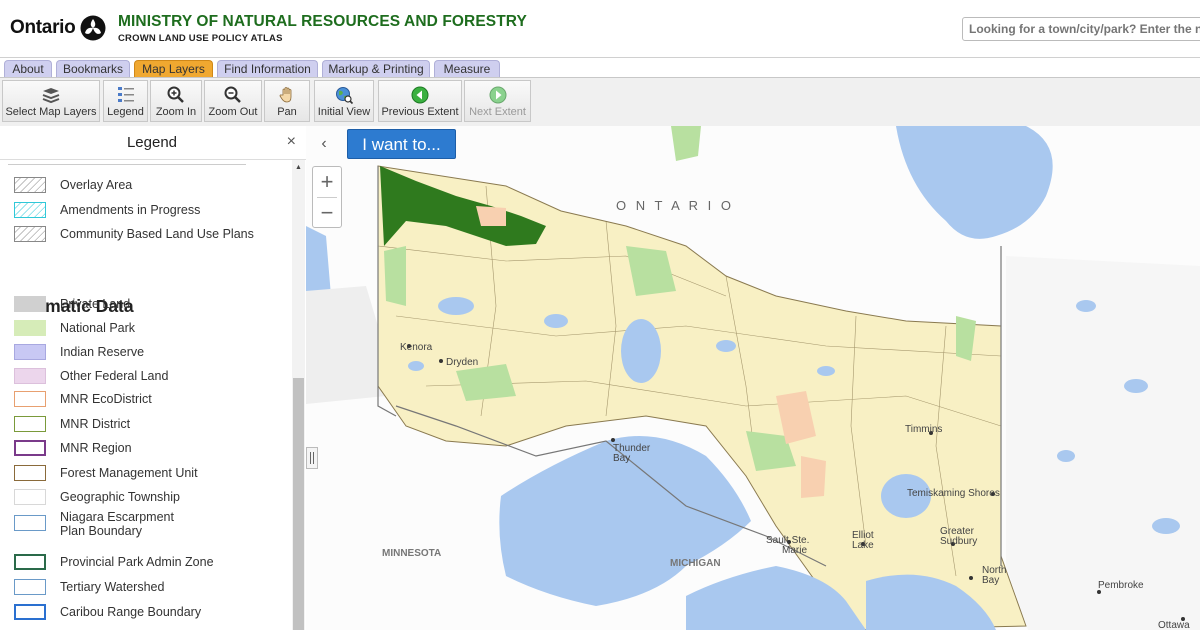 This screenshot has height=630, width=1200. What do you see at coordinates (327, 182) in the screenshot?
I see `map-zoom-in-button: +` at bounding box center [327, 182].